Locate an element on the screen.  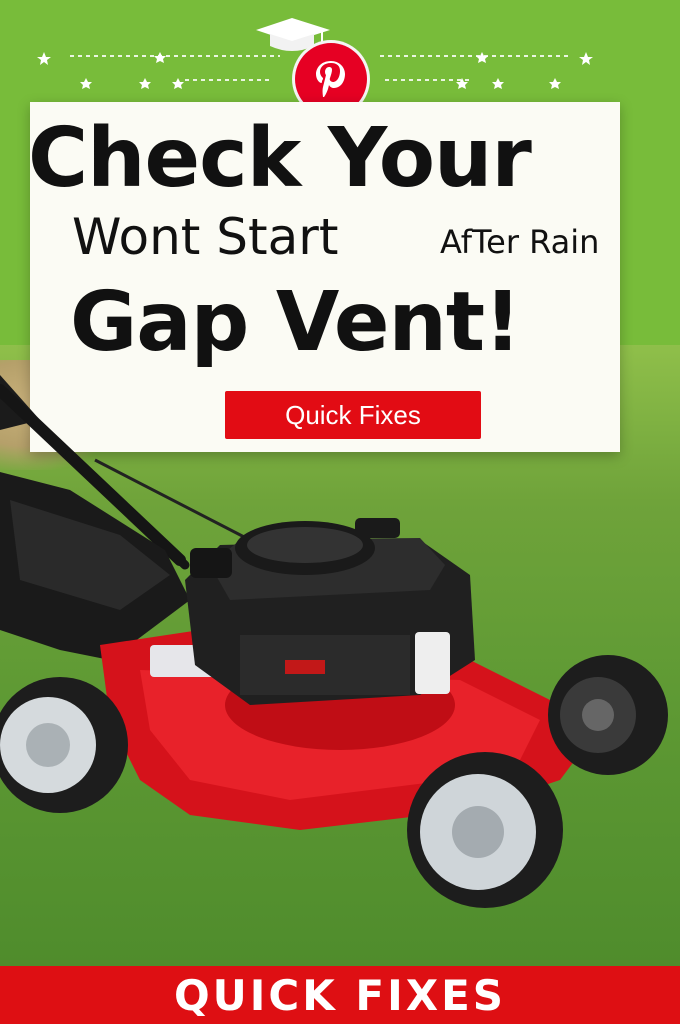
pinterest-icon is located at coordinates (330, 79).